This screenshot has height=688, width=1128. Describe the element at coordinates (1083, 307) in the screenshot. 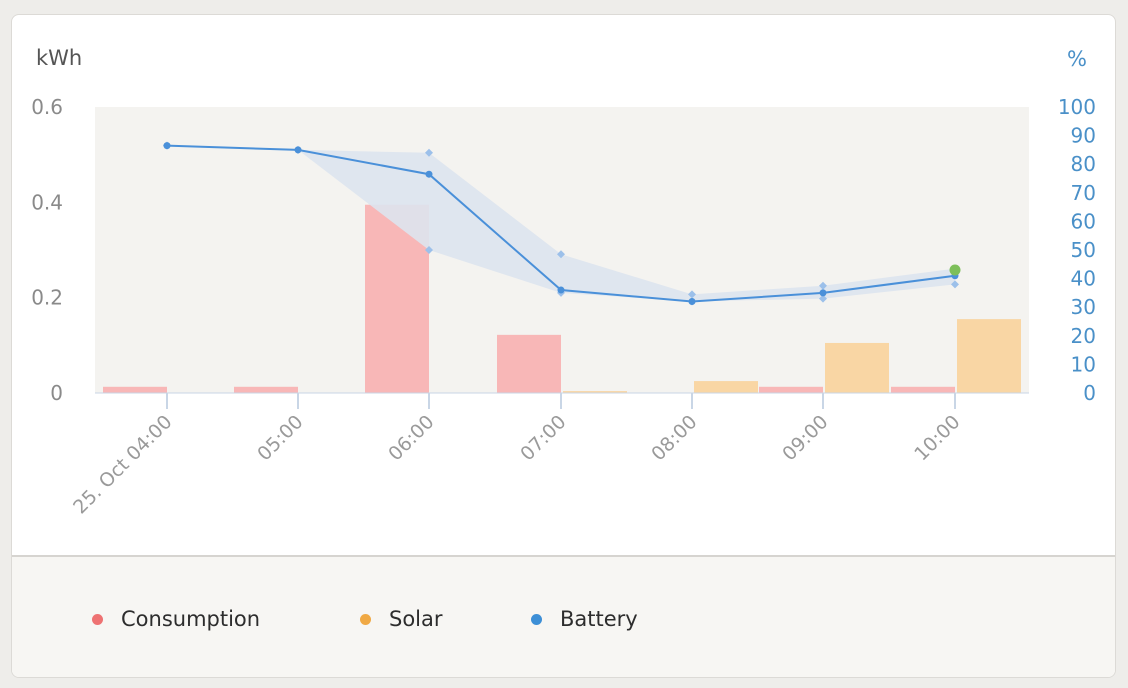

I see `right-tick-label: 30` at that location.